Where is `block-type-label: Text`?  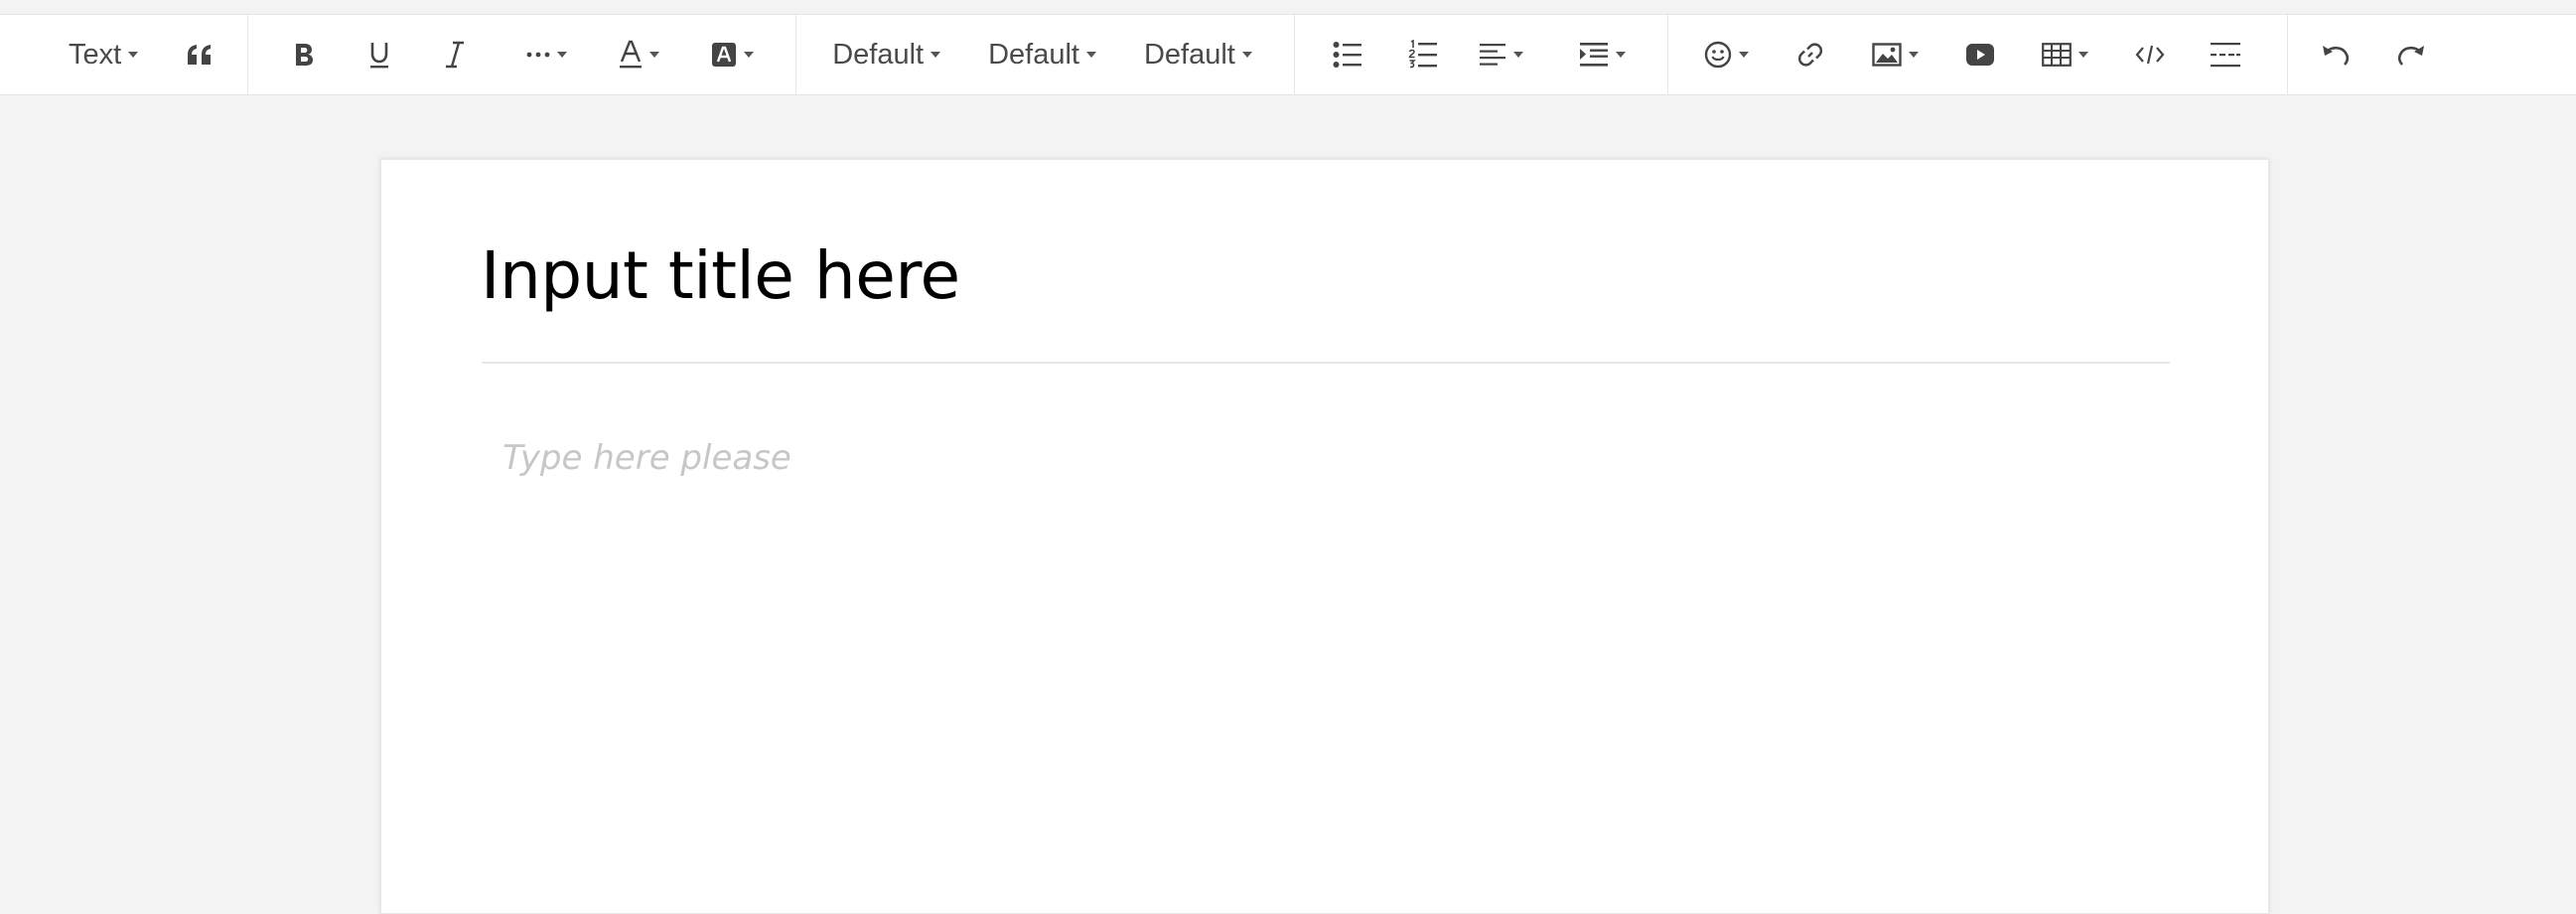 block-type-label: Text is located at coordinates (95, 54).